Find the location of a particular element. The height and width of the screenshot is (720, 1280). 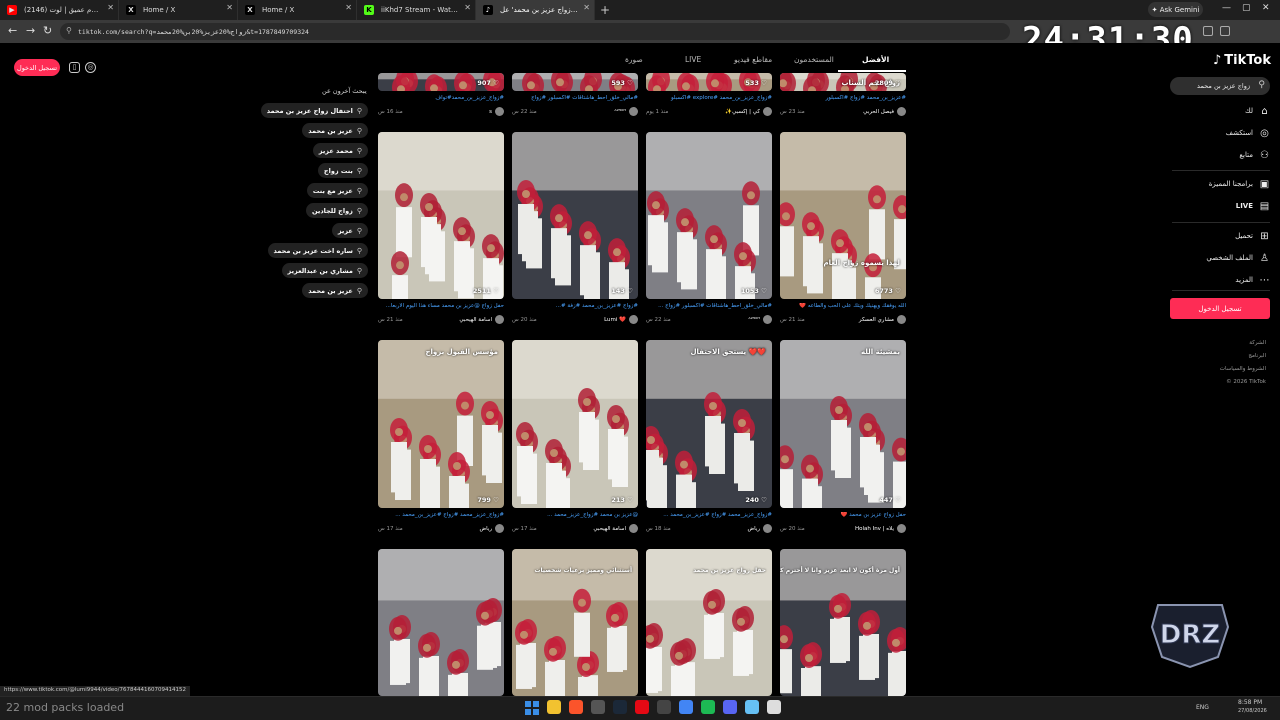

video-thumbnail: 2511 ♡ is located at coordinates (441, 215).